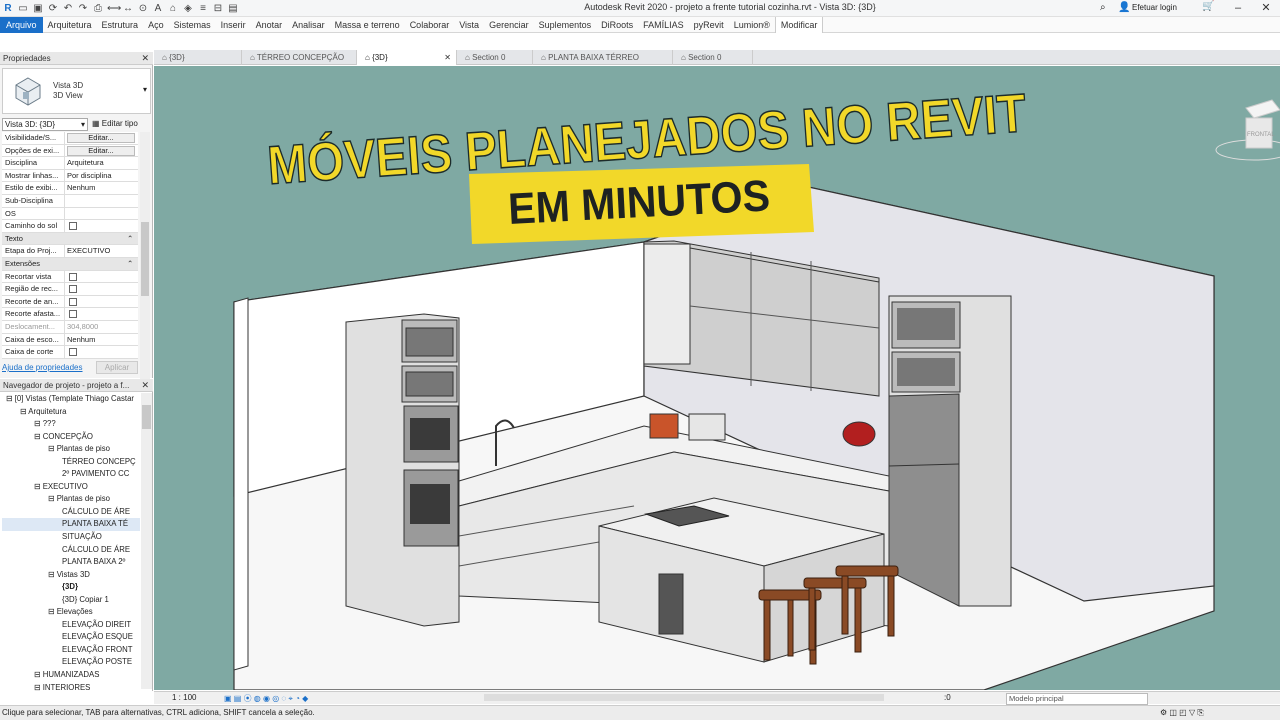  I want to click on property-value: 304,8000, so click(101, 327).